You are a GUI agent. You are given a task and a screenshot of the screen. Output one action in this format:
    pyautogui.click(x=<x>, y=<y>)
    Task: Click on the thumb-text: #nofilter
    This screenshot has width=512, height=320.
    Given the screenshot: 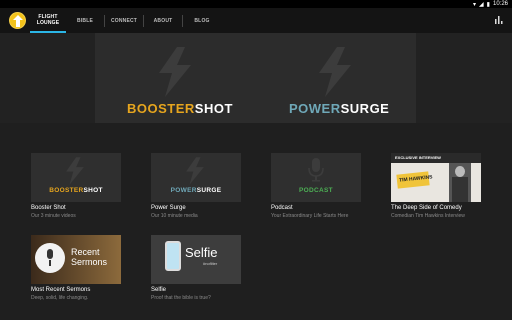 What is the action you would take?
    pyautogui.click(x=210, y=263)
    